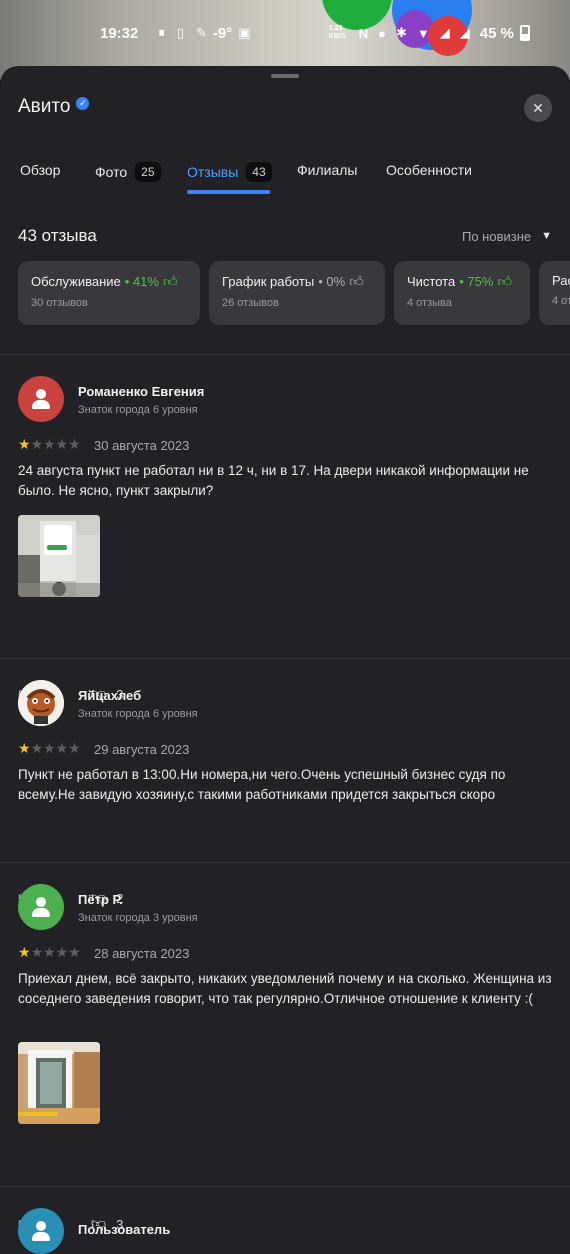  What do you see at coordinates (76, 281) in the screenshot?
I see `chip-label: Обслуживание` at bounding box center [76, 281].